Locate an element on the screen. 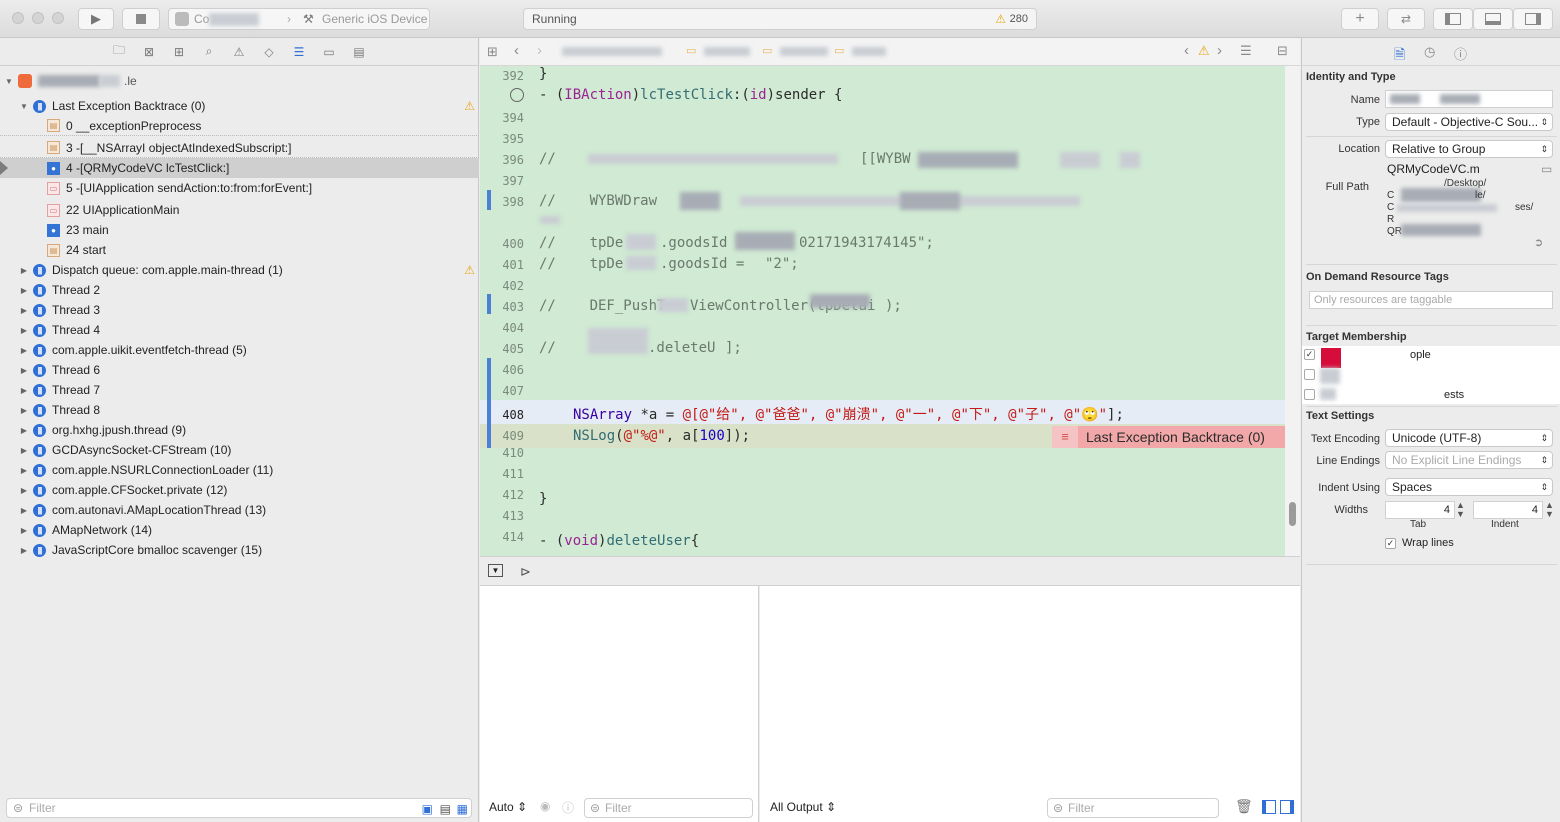 This screenshot has height=822, width=1560. toggle-debug-area-button is located at coordinates (1493, 19).